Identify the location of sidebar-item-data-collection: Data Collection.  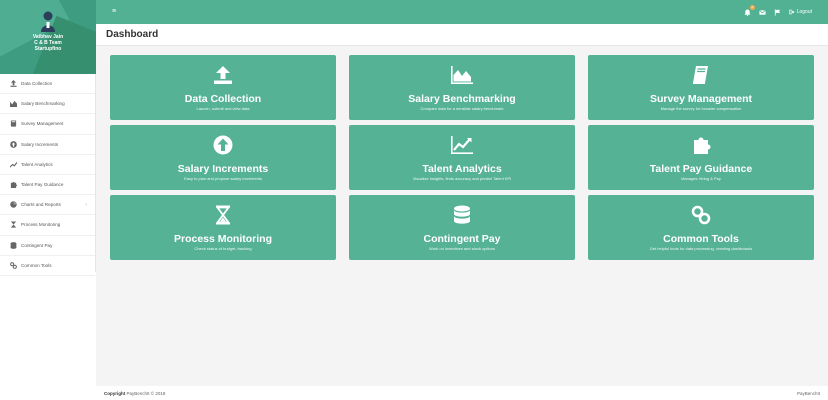
(47, 84).